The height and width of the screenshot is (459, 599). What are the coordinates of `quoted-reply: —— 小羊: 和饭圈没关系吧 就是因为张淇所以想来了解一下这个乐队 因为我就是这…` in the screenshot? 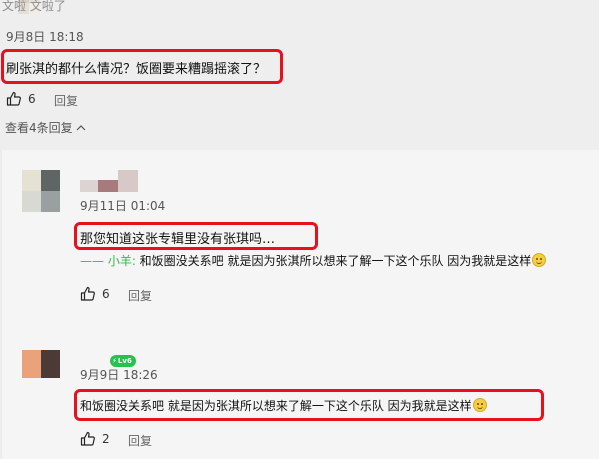 It's located at (313, 260).